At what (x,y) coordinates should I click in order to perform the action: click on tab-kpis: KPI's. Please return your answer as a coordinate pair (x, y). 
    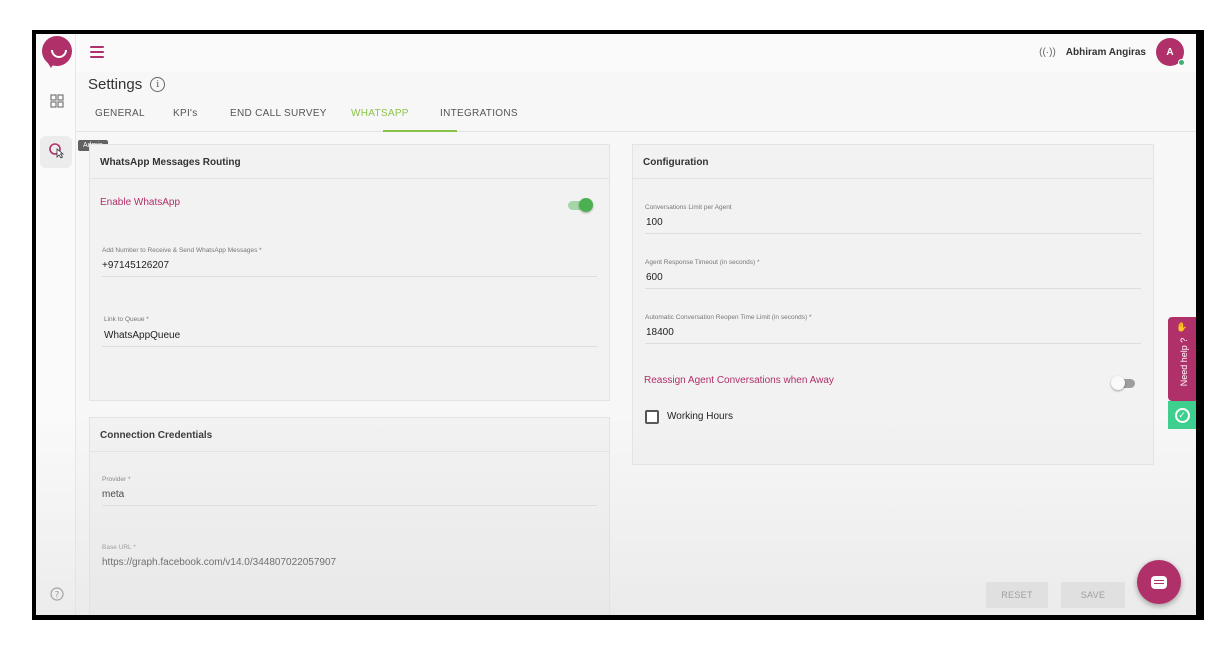
    Looking at the image, I should click on (185, 113).